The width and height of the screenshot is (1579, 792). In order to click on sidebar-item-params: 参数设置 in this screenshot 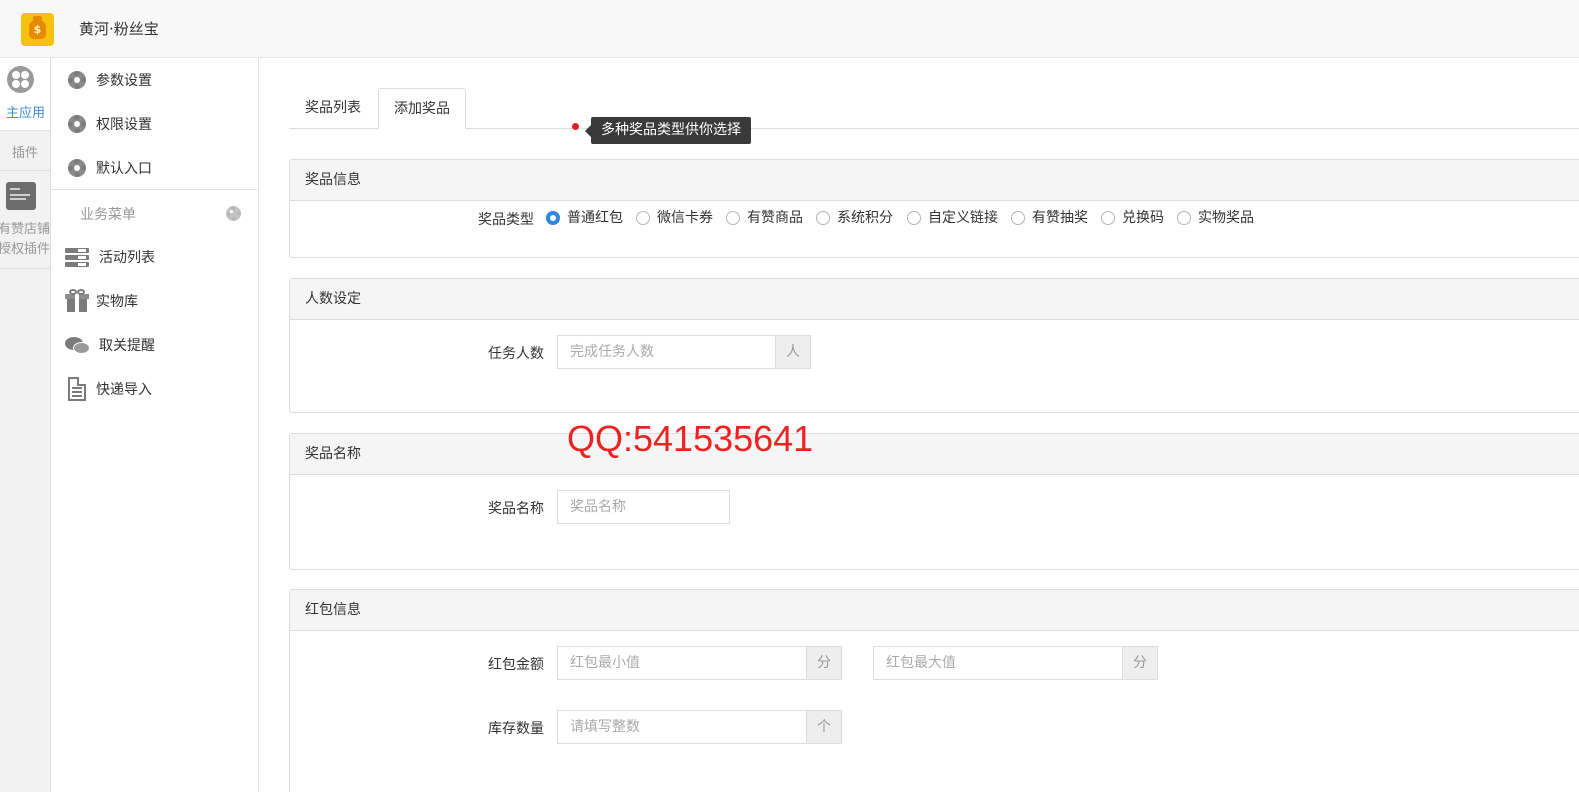, I will do `click(154, 80)`.